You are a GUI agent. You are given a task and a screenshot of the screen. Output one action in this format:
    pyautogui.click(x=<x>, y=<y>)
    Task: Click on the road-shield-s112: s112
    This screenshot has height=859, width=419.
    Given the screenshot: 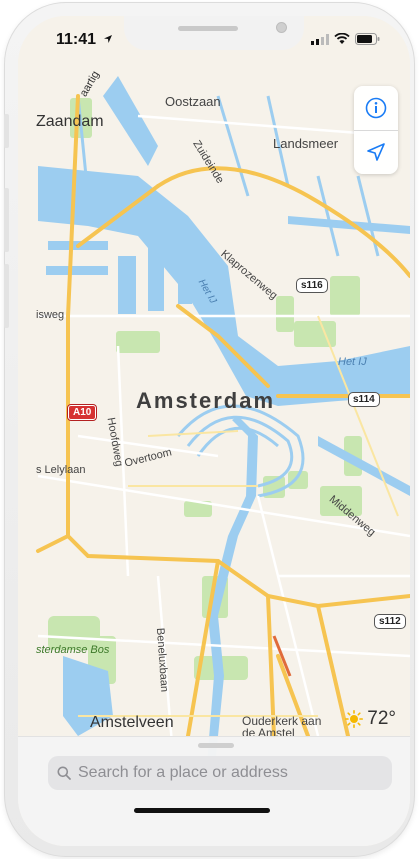 What is the action you would take?
    pyautogui.click(x=390, y=621)
    